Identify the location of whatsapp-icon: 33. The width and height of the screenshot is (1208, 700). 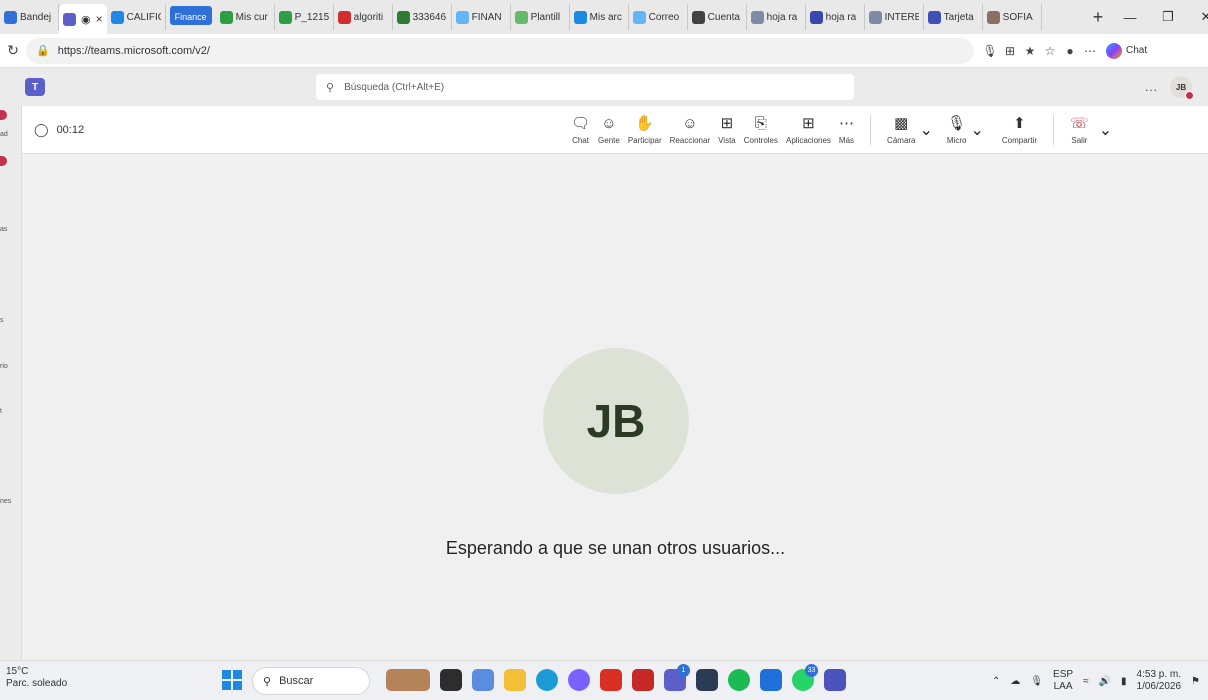
(805, 677).